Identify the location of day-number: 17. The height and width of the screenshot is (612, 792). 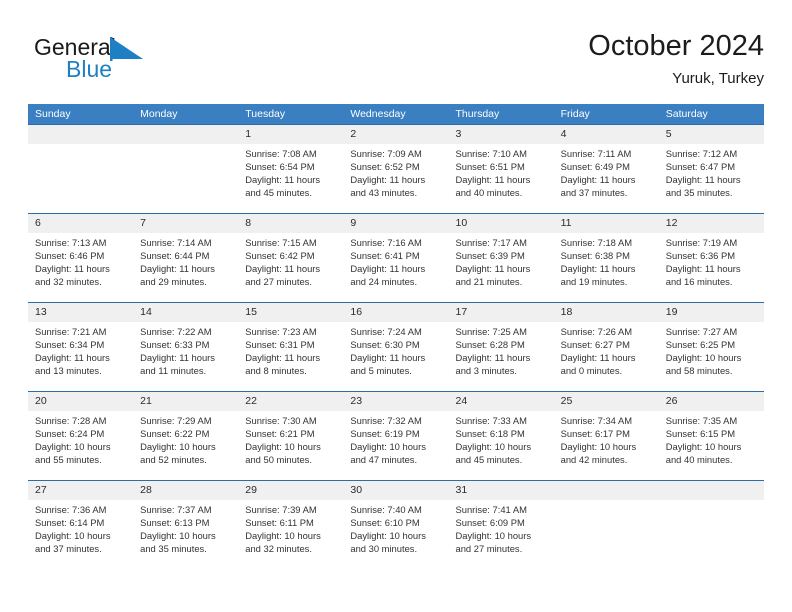
(501, 312).